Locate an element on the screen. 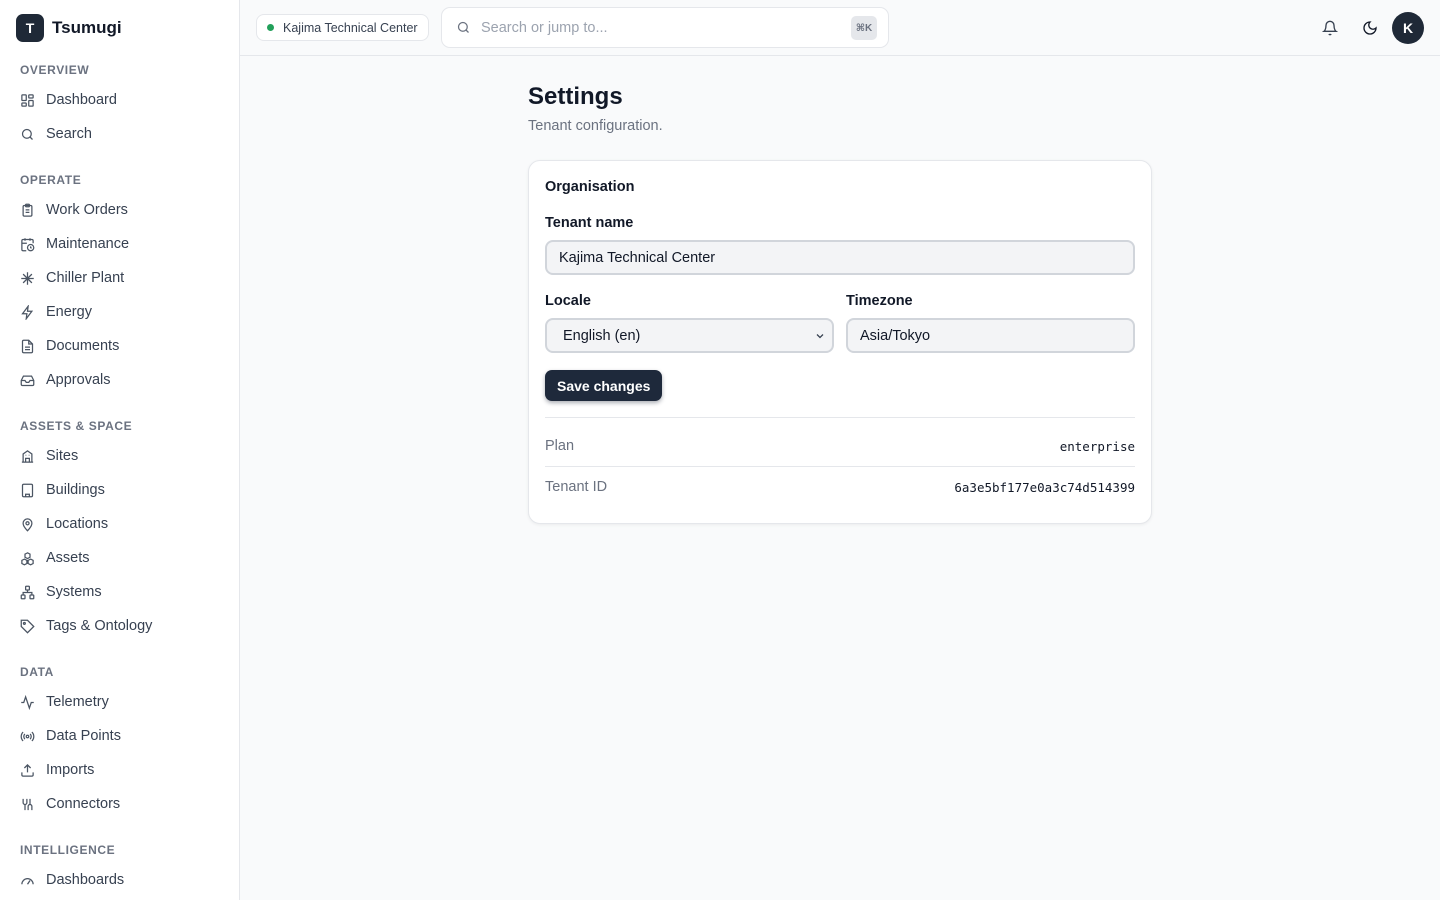  gauge-icon is located at coordinates (27, 881).